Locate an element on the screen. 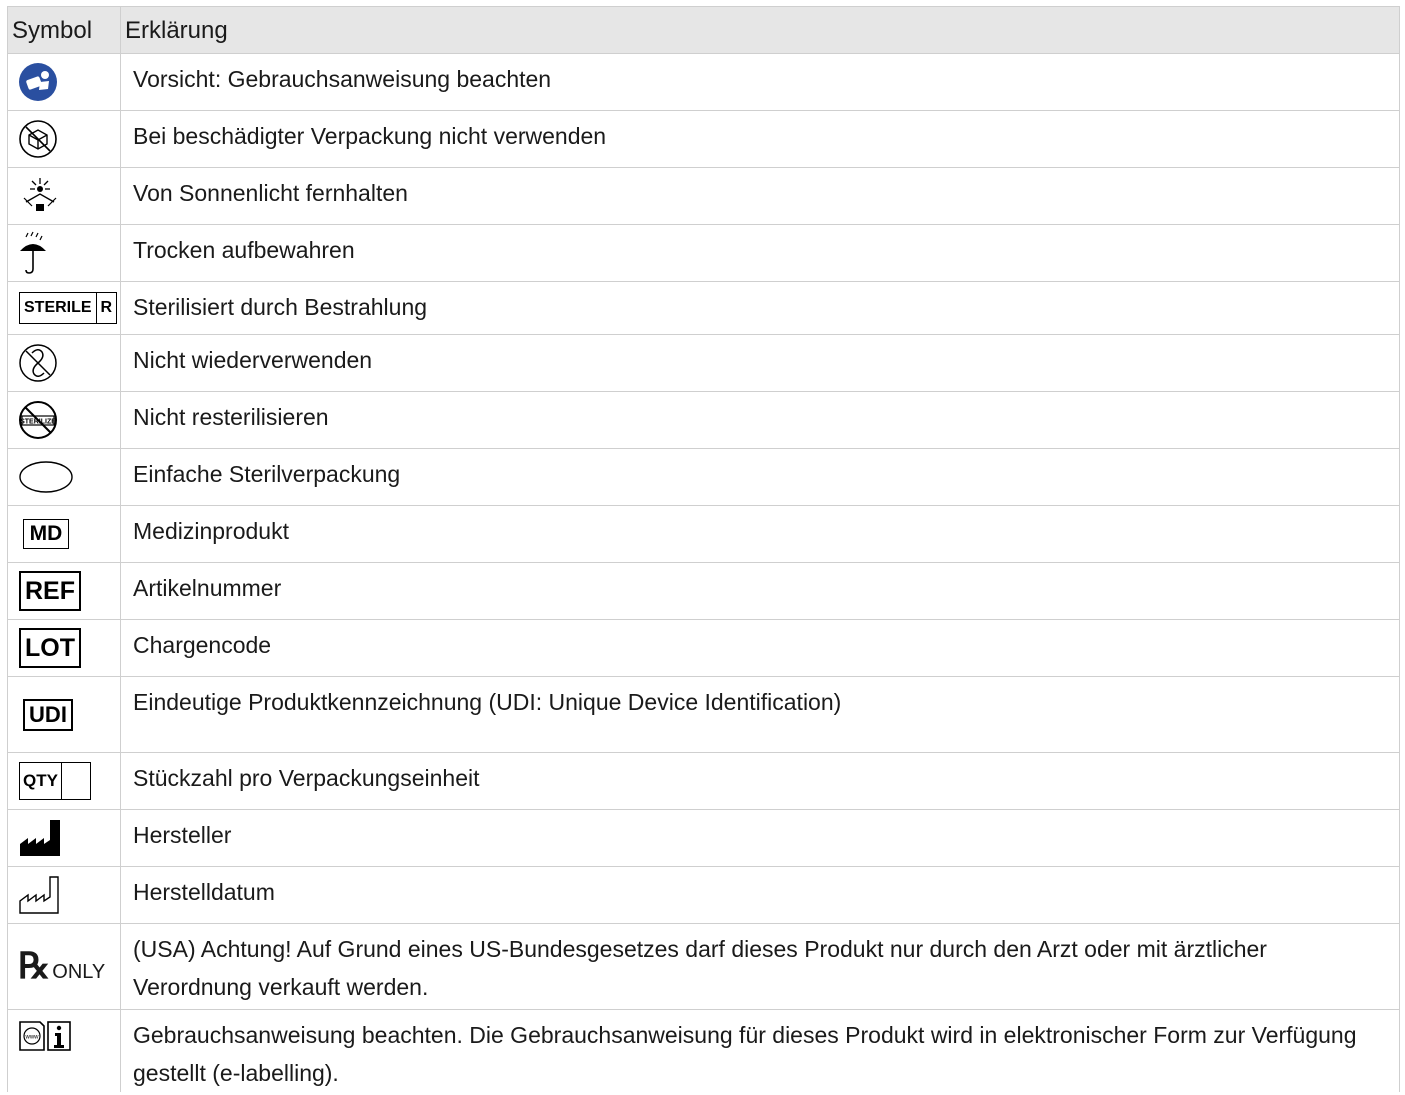  table-row: REF Artikelnummer is located at coordinates (703, 591).